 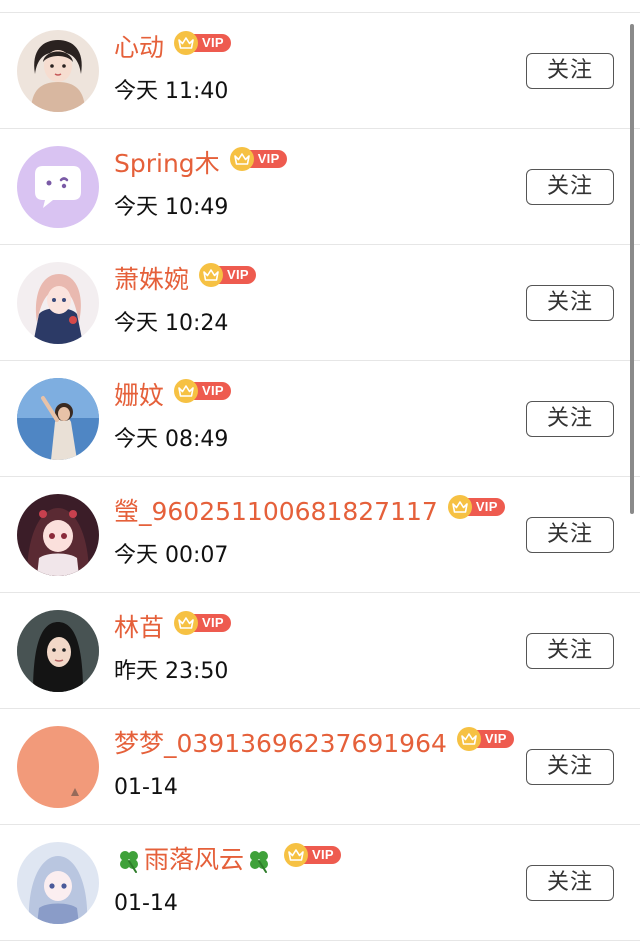 What do you see at coordinates (276, 512) in the screenshot?
I see `username: 瑩_960251100681827117` at bounding box center [276, 512].